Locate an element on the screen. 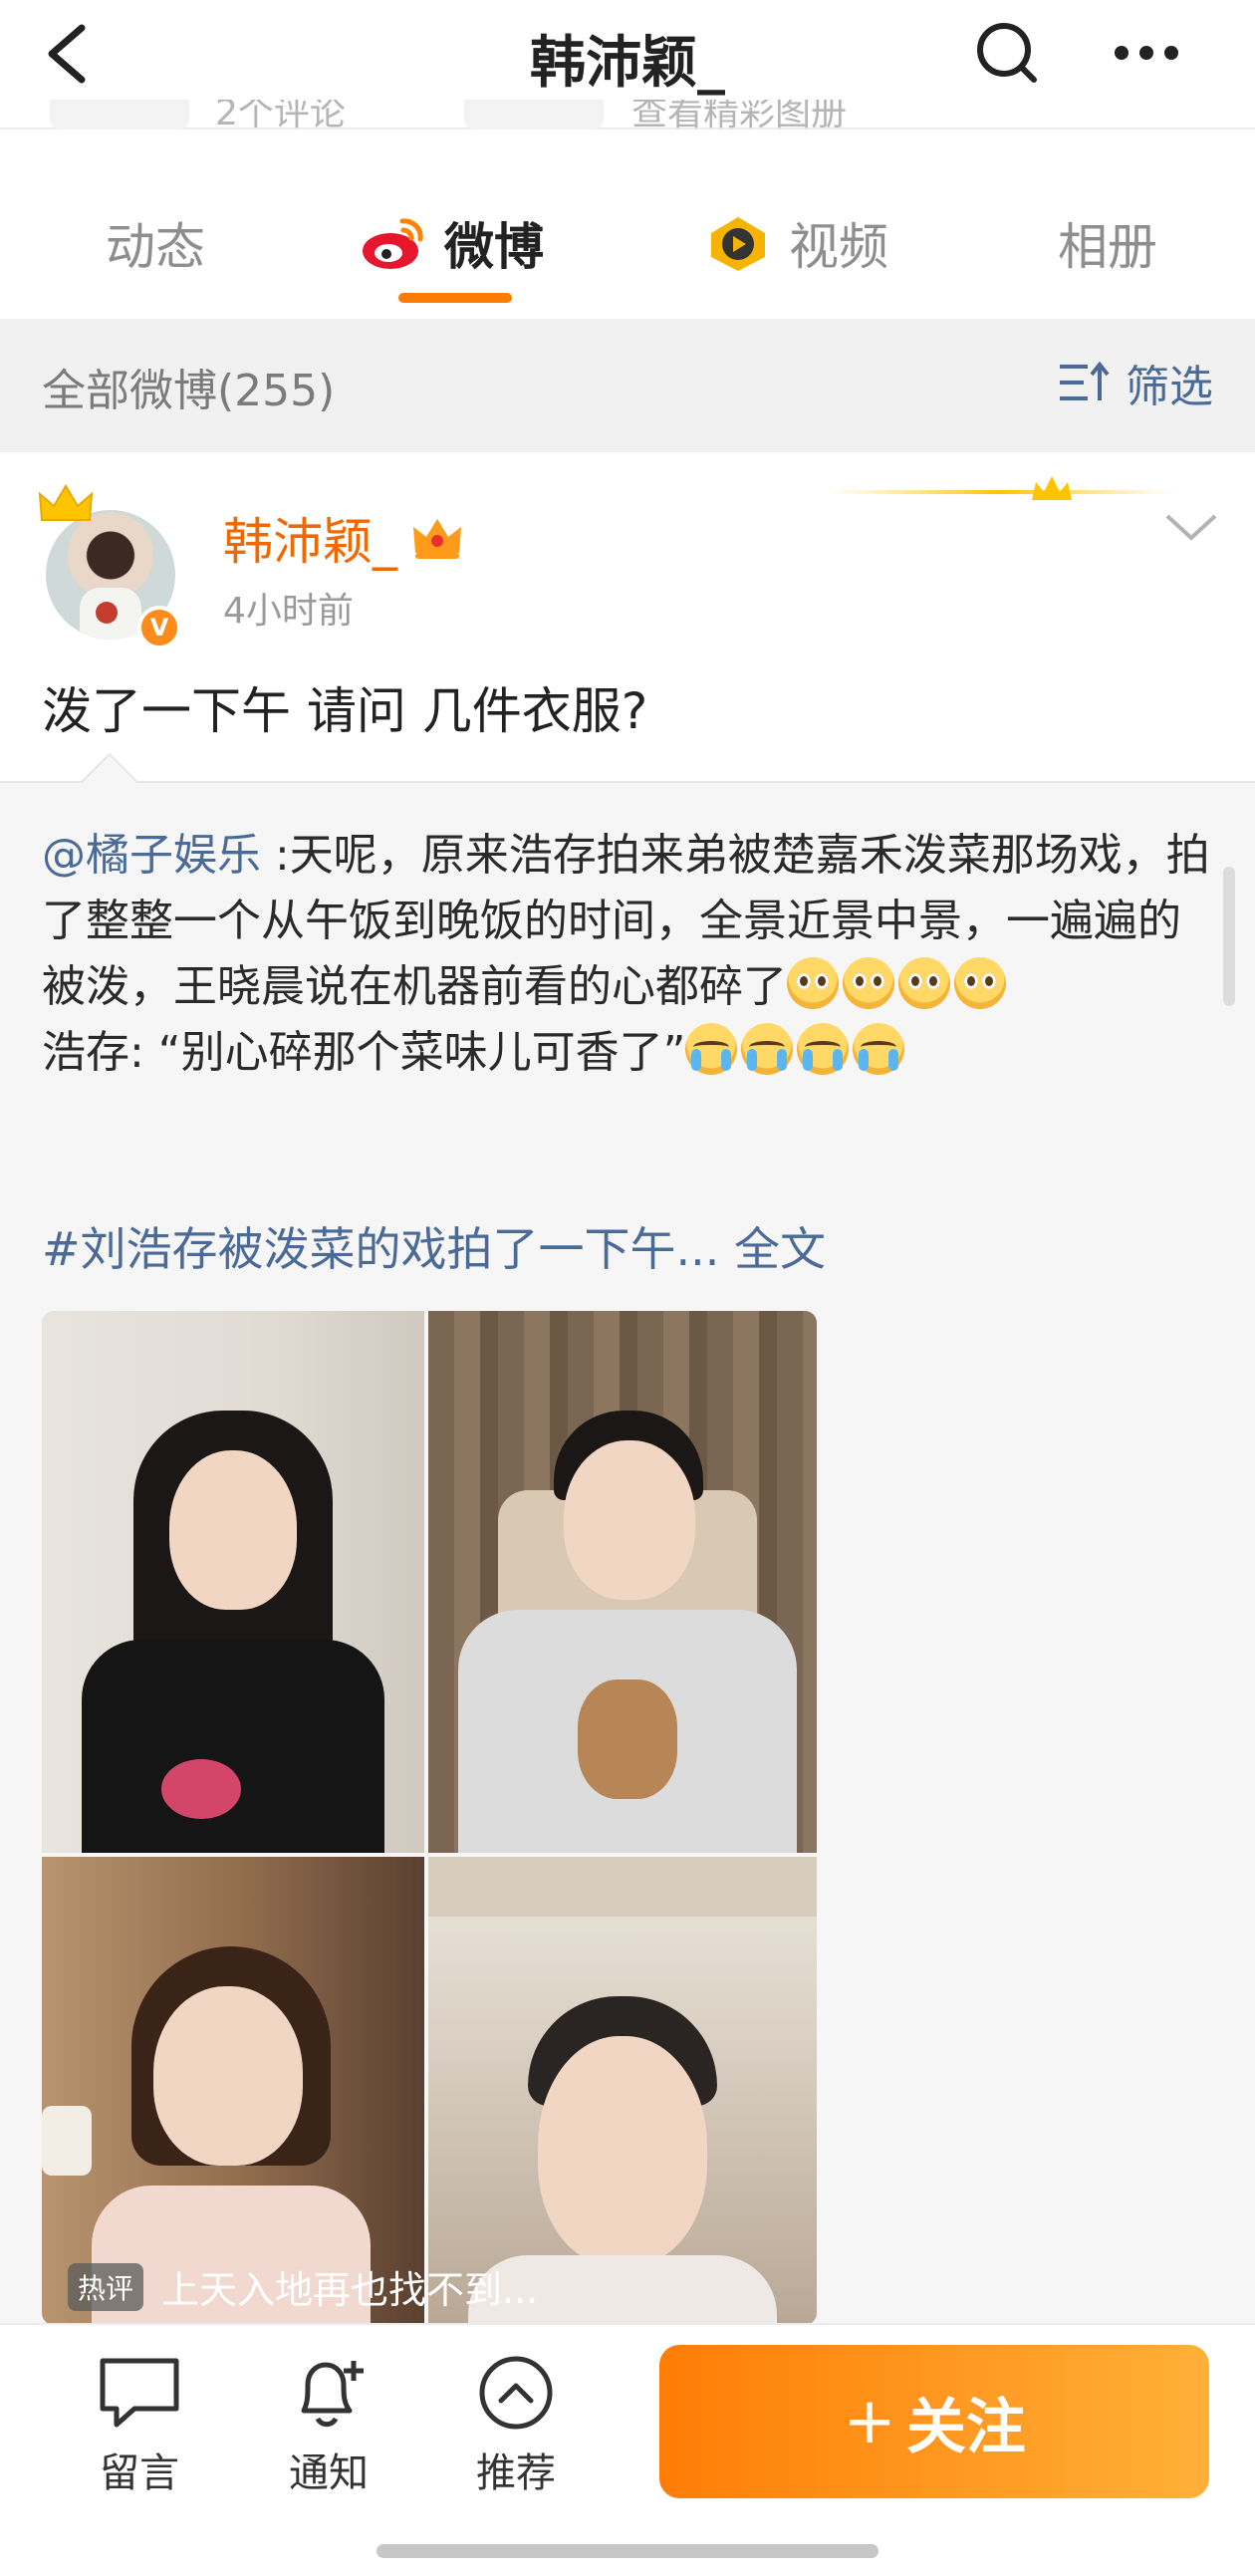 The height and width of the screenshot is (2576, 1255). search-button is located at coordinates (1007, 53).